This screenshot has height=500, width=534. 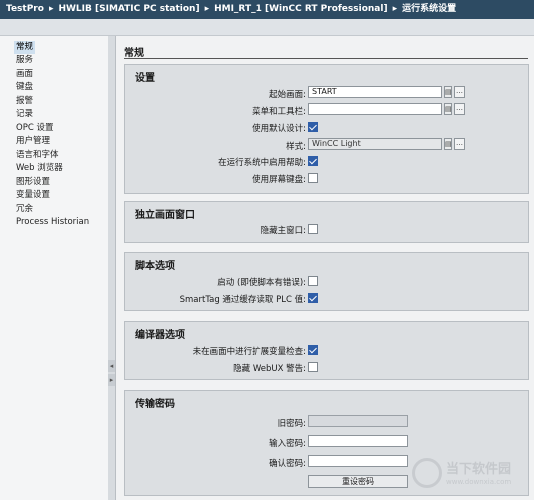 I want to click on nav-item-alarms: 报警, so click(x=24, y=101).